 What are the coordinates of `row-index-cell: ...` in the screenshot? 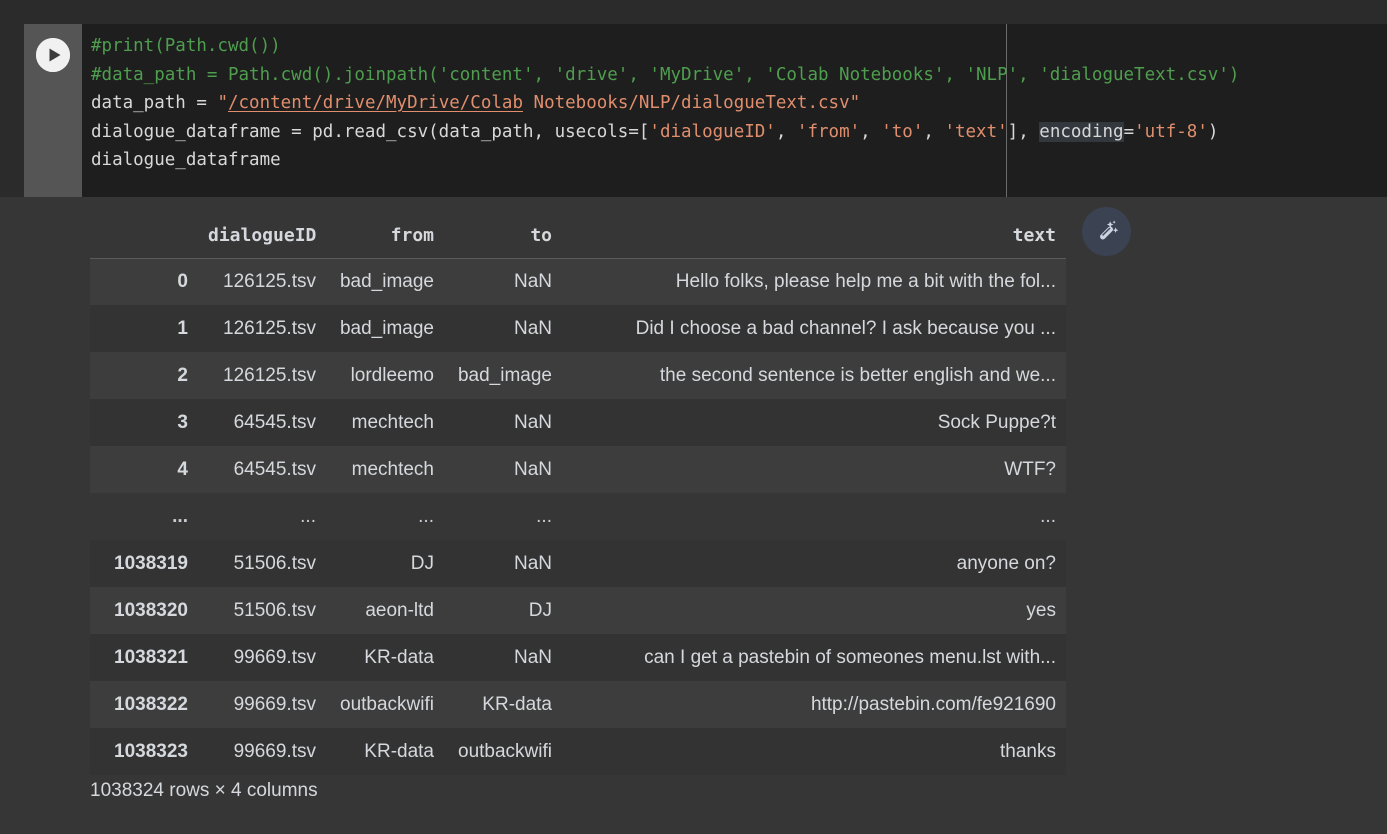 It's located at (144, 516).